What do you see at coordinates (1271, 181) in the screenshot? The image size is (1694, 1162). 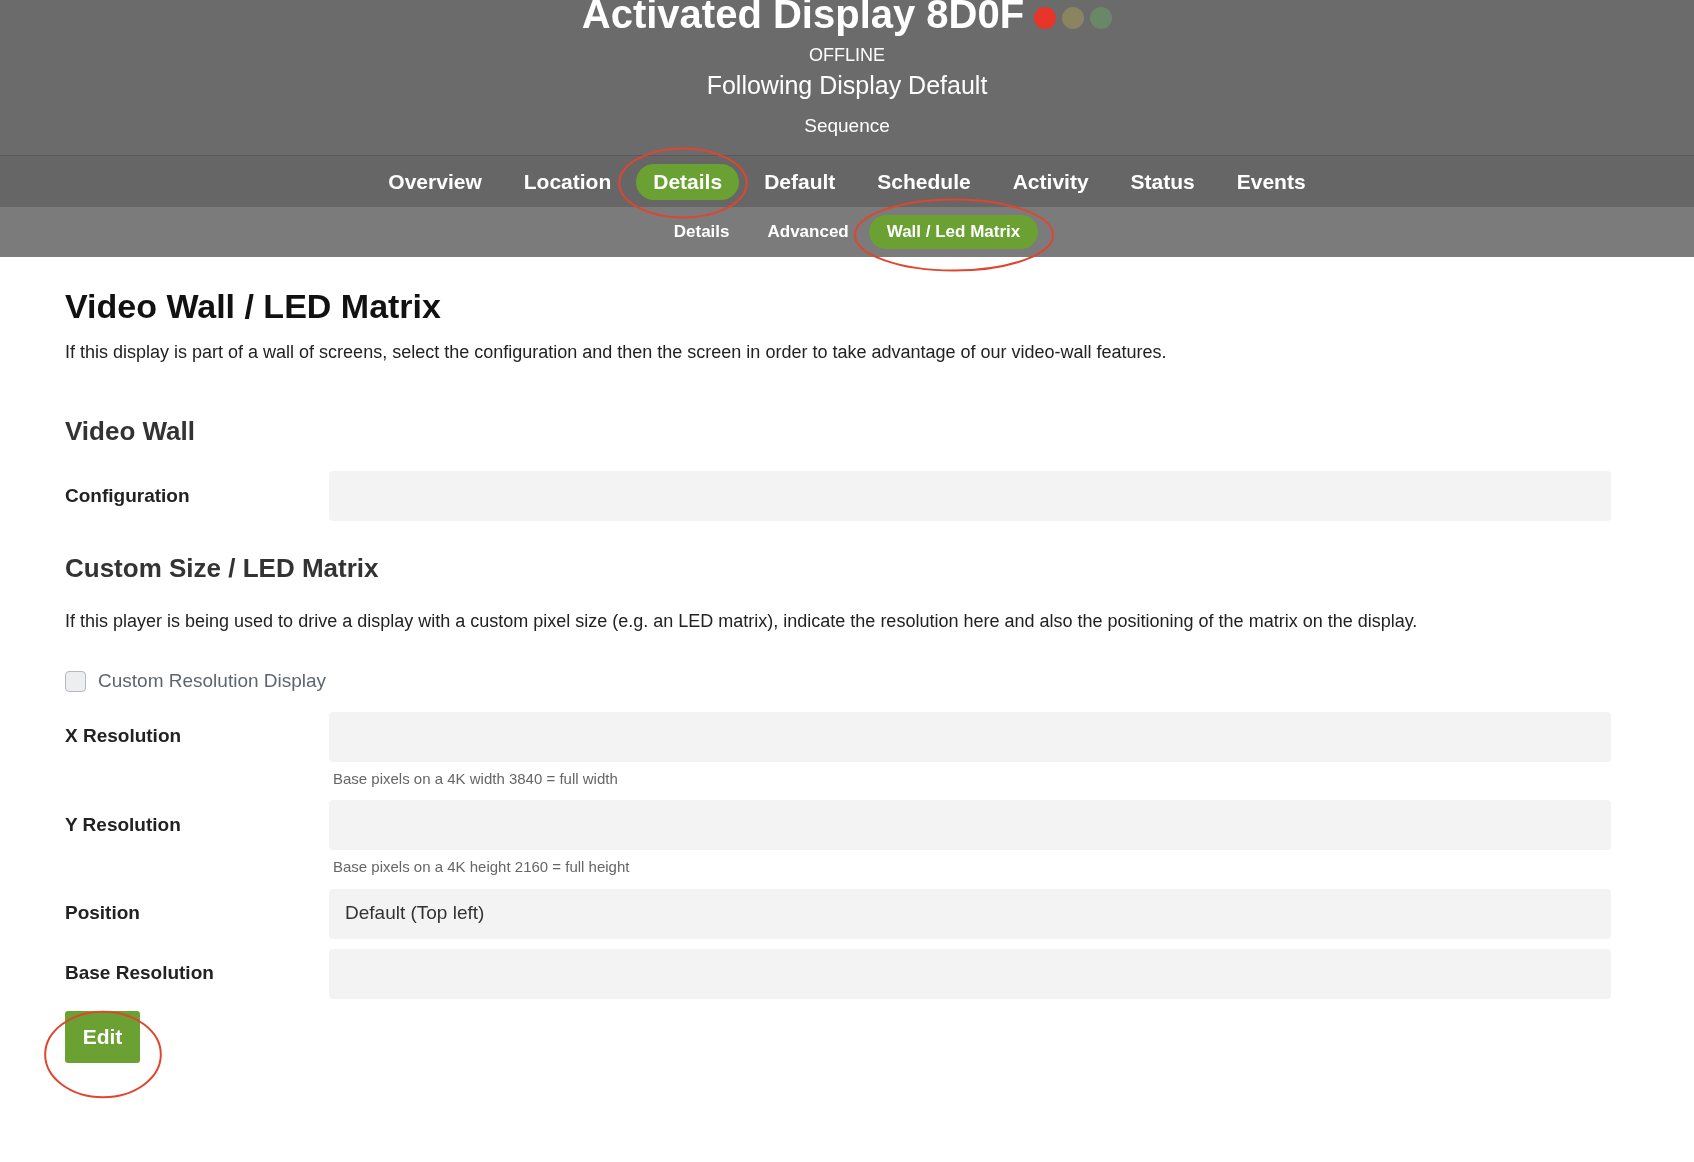 I see `nav-tab: Events` at bounding box center [1271, 181].